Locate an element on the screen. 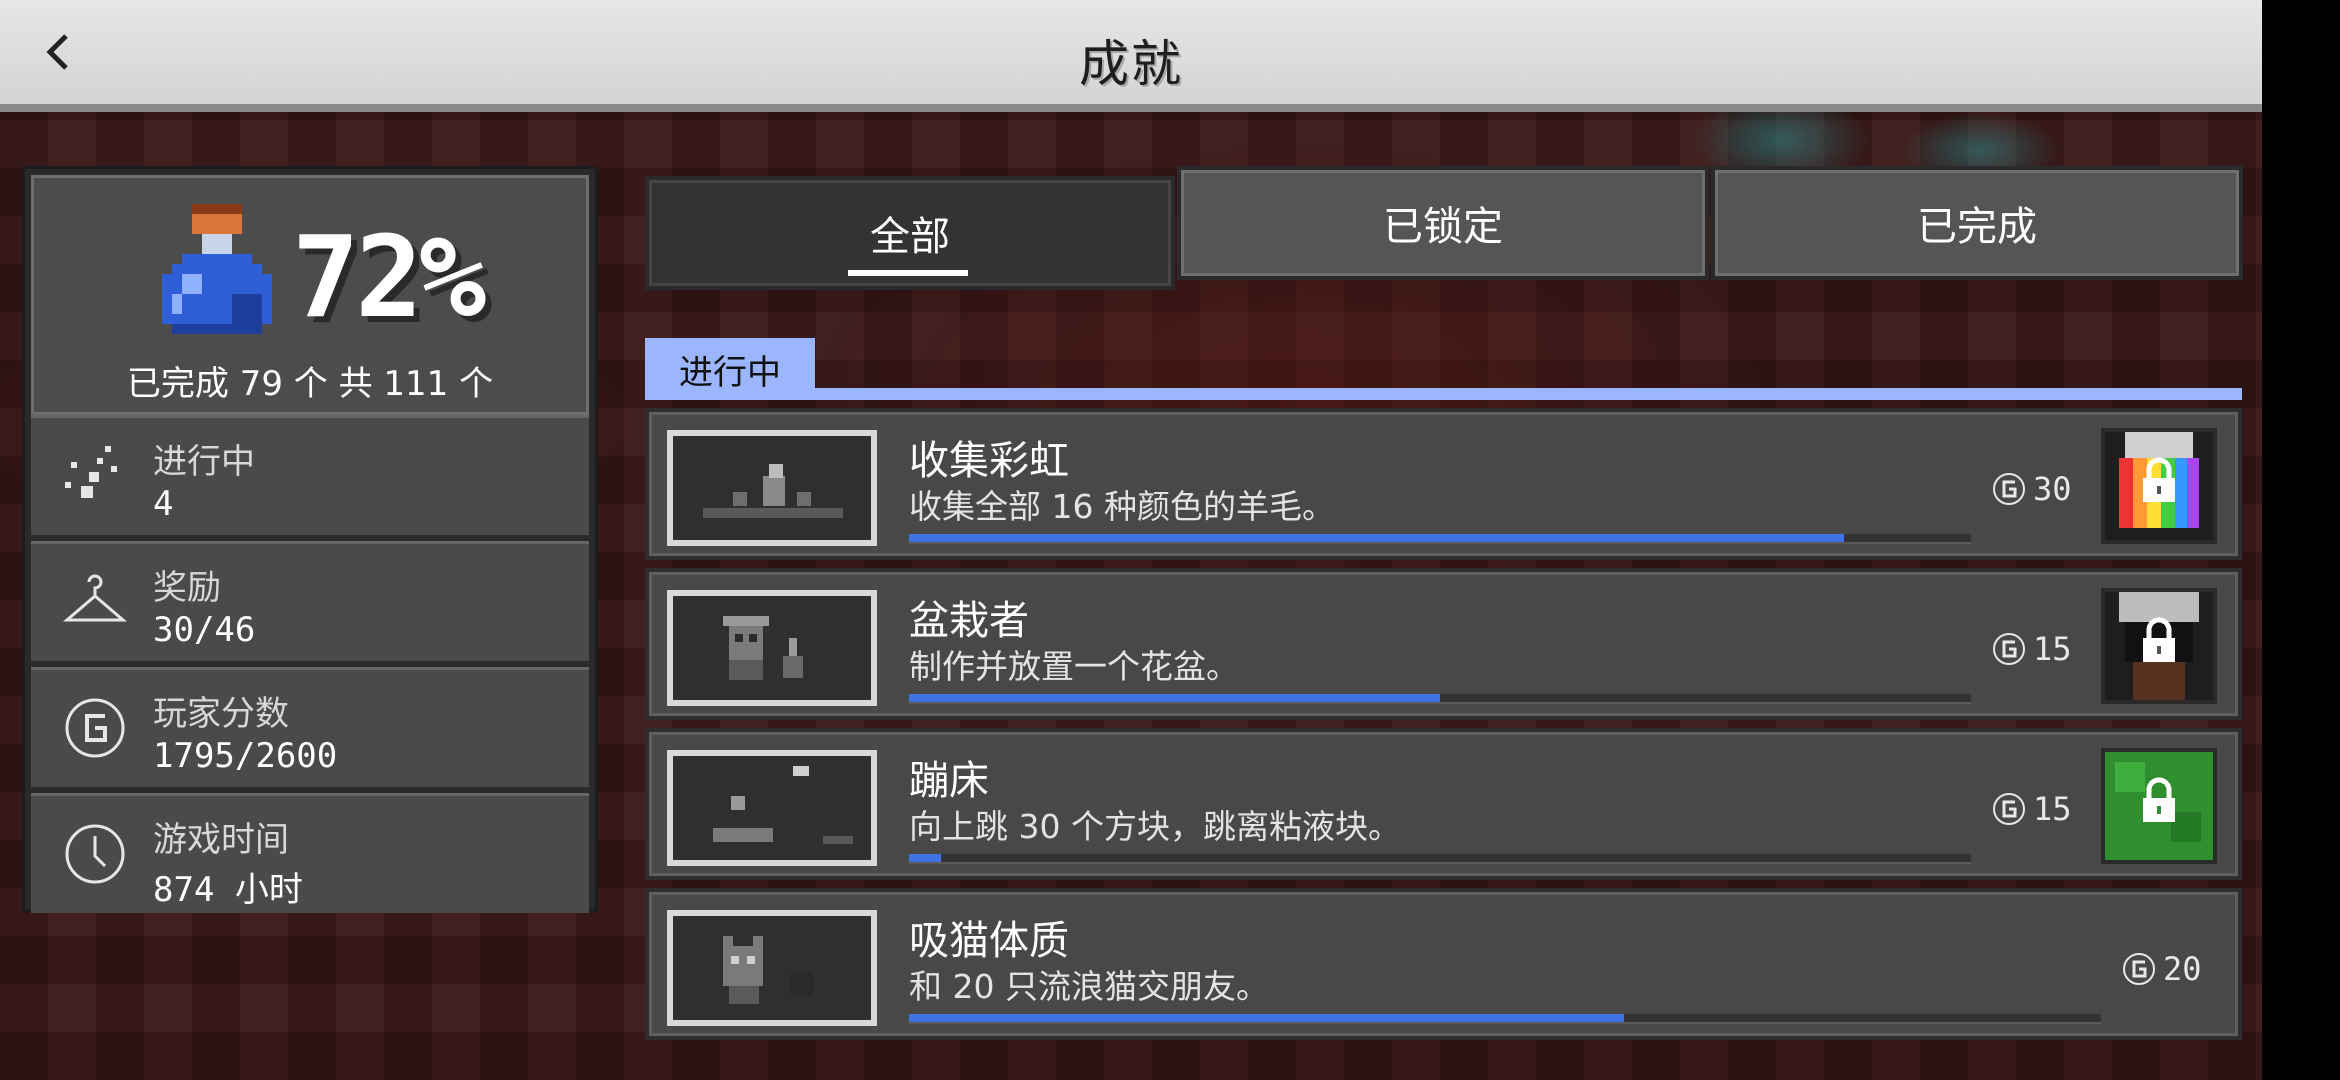  stat-label: 游戏时间 is located at coordinates (221, 840).